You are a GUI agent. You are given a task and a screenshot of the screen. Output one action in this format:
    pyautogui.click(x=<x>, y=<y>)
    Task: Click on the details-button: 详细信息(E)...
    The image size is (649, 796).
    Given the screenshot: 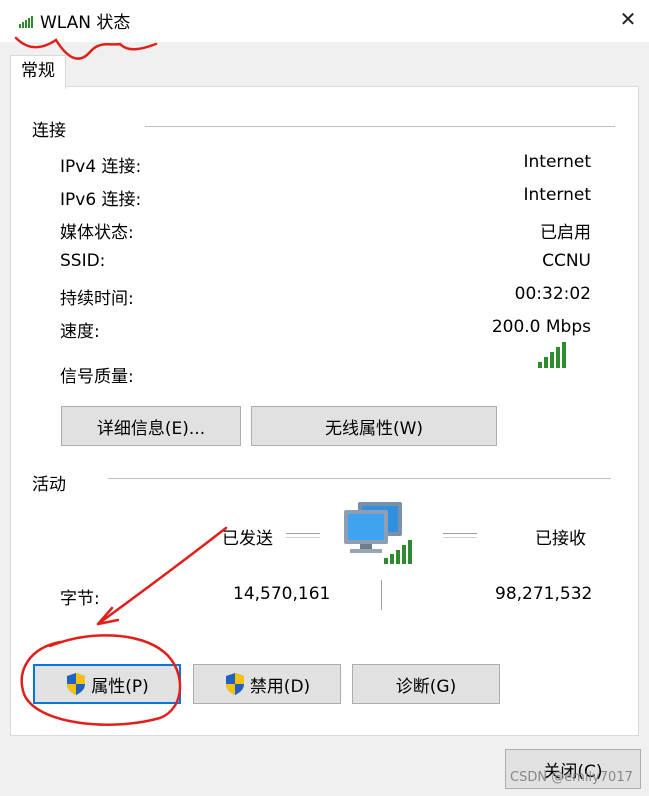 What is the action you would take?
    pyautogui.click(x=151, y=426)
    